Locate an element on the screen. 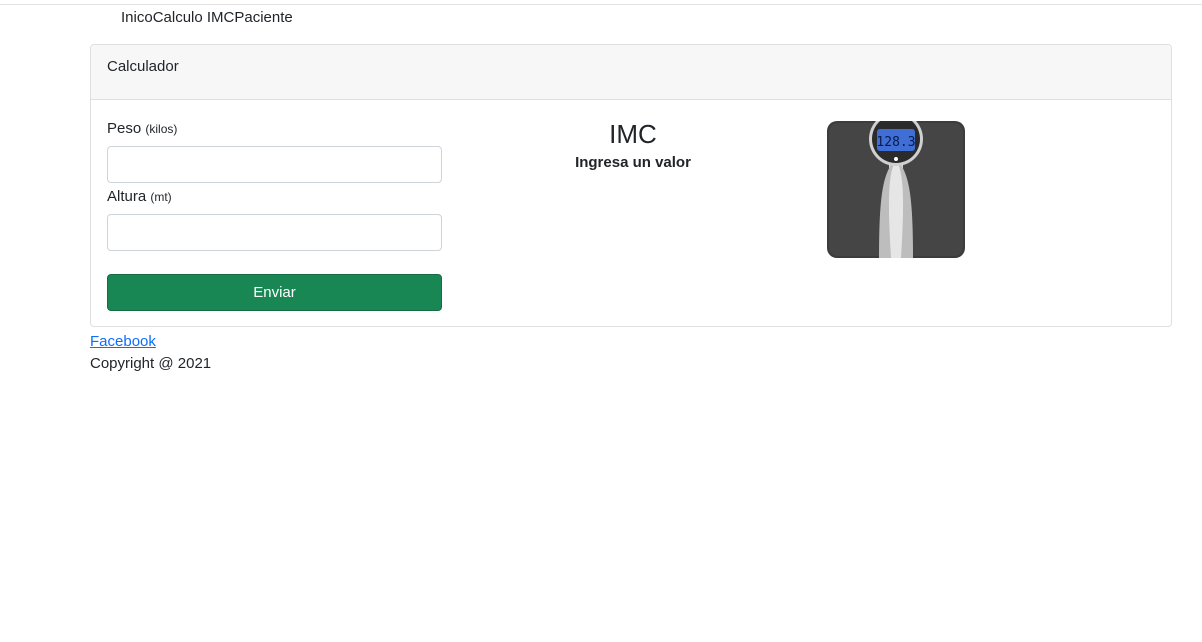 This screenshot has height=642, width=1202. nav-item-calculo-imc: Calculo IMC is located at coordinates (194, 17).